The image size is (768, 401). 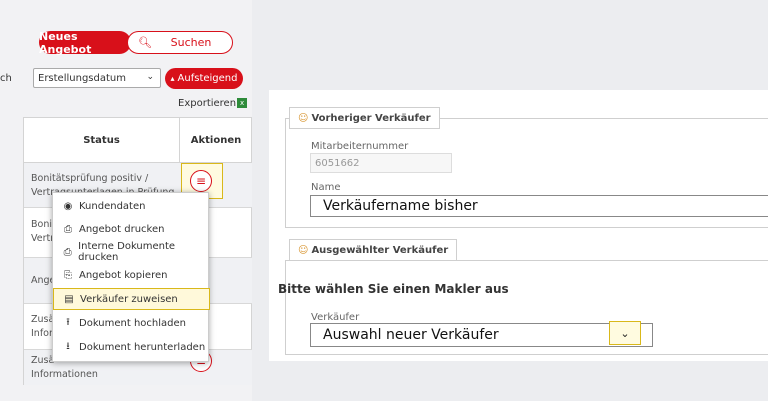 I want to click on employee-number-label: Mitarbeiternummer, so click(x=360, y=146).